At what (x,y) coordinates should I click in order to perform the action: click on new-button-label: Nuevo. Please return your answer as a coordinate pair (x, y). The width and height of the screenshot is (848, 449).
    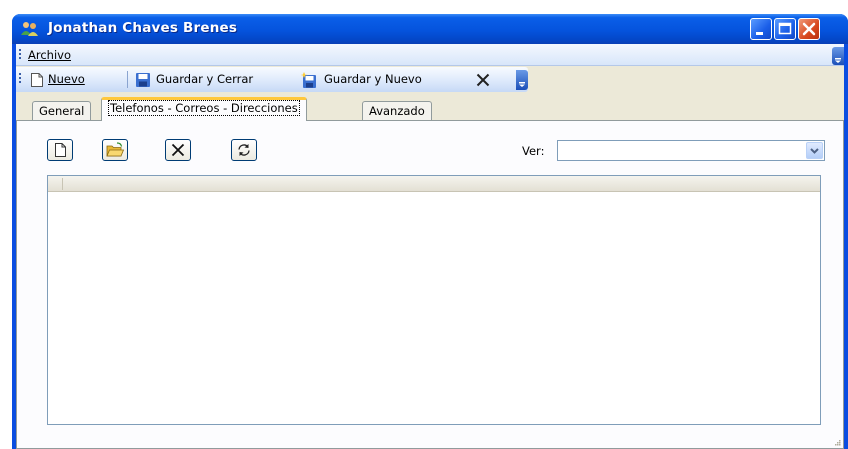
    Looking at the image, I should click on (66, 79).